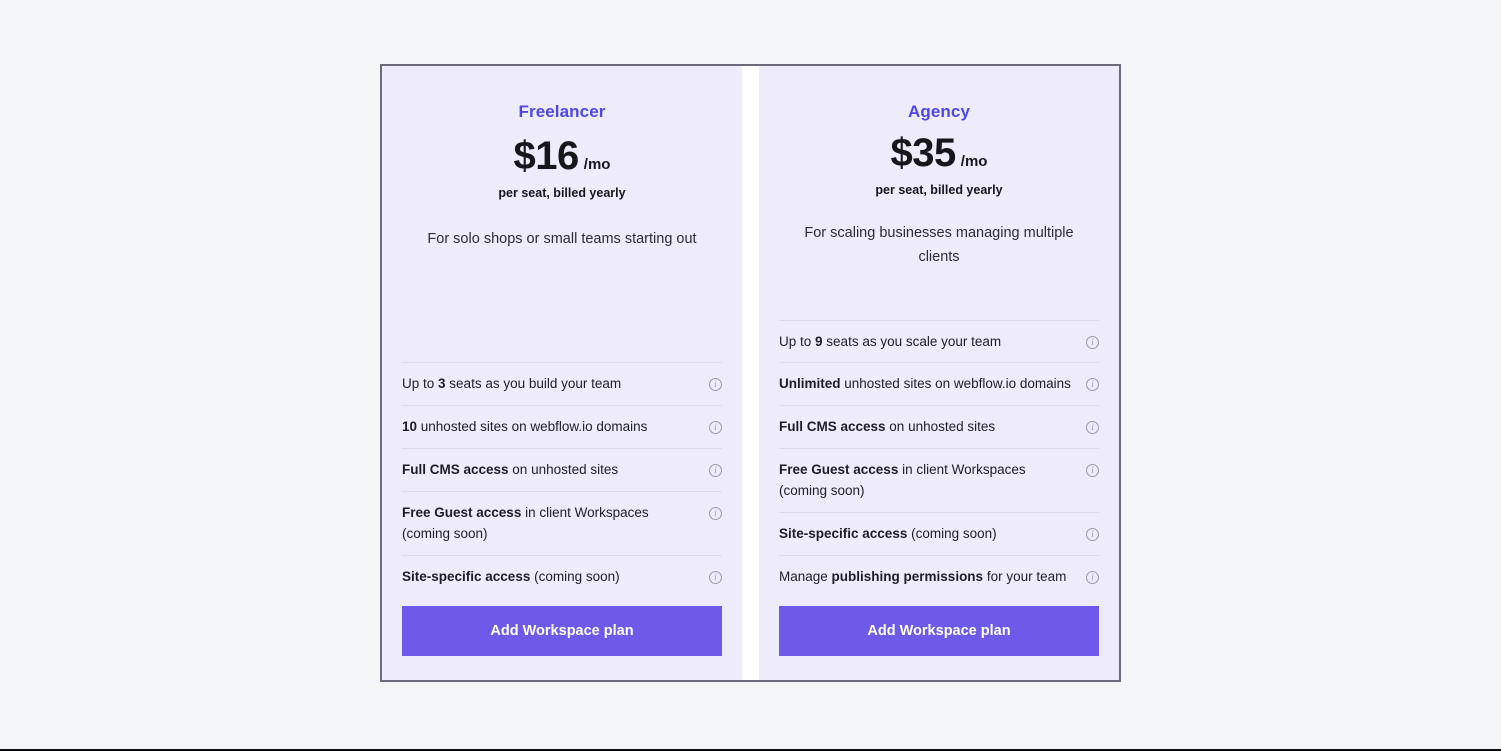 Image resolution: width=1501 pixels, height=751 pixels. I want to click on billing-note-agency: per seat, billed yearly, so click(939, 190).